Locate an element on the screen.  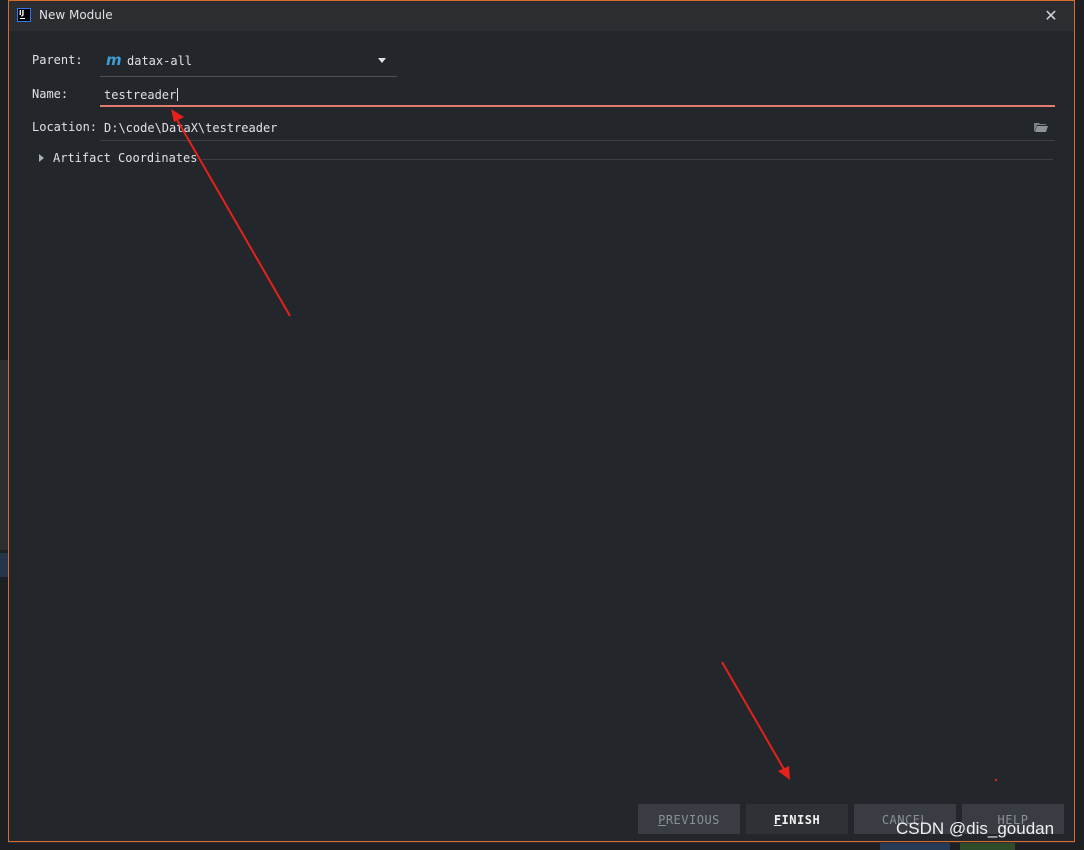
title-bar: IJ New Module ✕ is located at coordinates (541, 16).